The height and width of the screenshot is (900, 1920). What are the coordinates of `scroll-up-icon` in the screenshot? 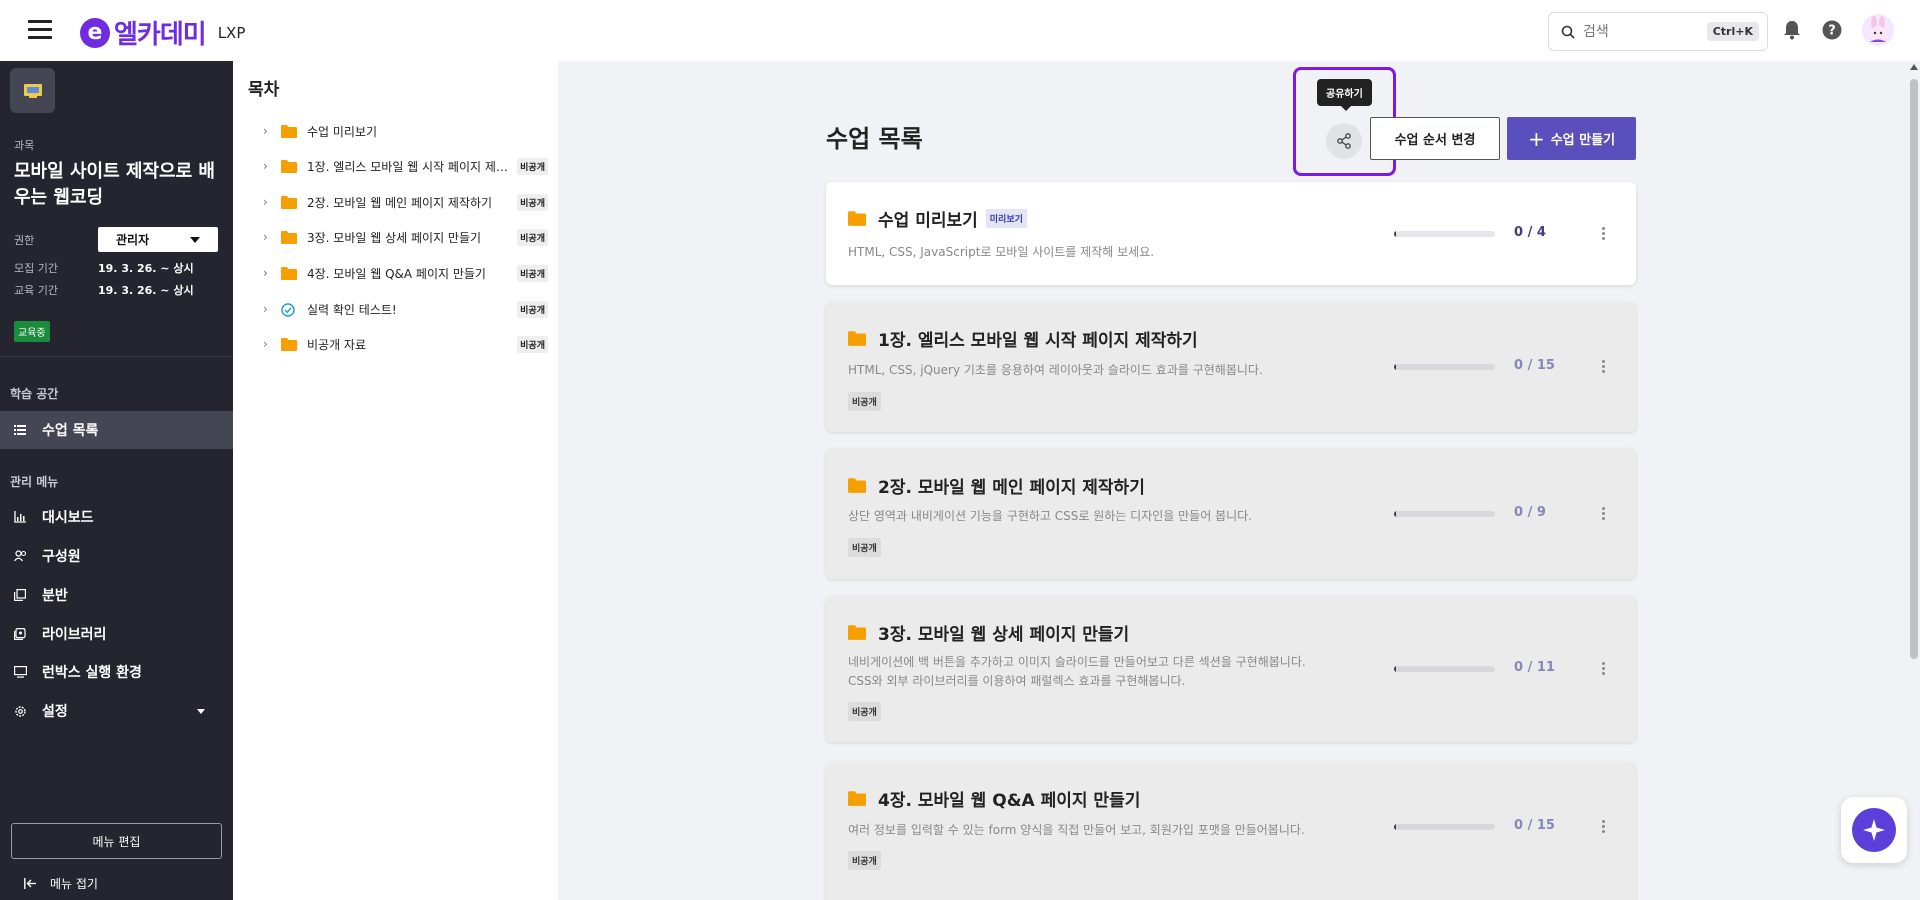 It's located at (1914, 67).